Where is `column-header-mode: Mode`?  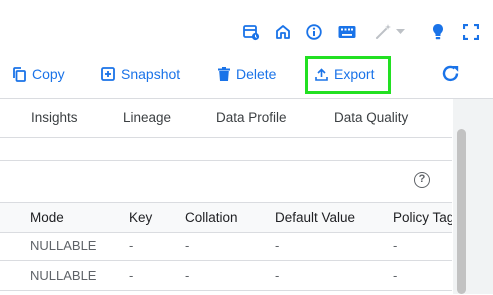 column-header-mode: Mode is located at coordinates (47, 217).